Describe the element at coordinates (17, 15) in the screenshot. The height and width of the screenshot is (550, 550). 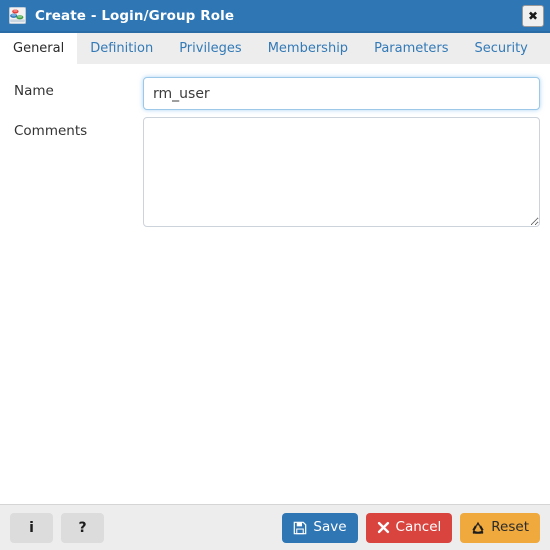
I see `login-group-role-icon` at that location.